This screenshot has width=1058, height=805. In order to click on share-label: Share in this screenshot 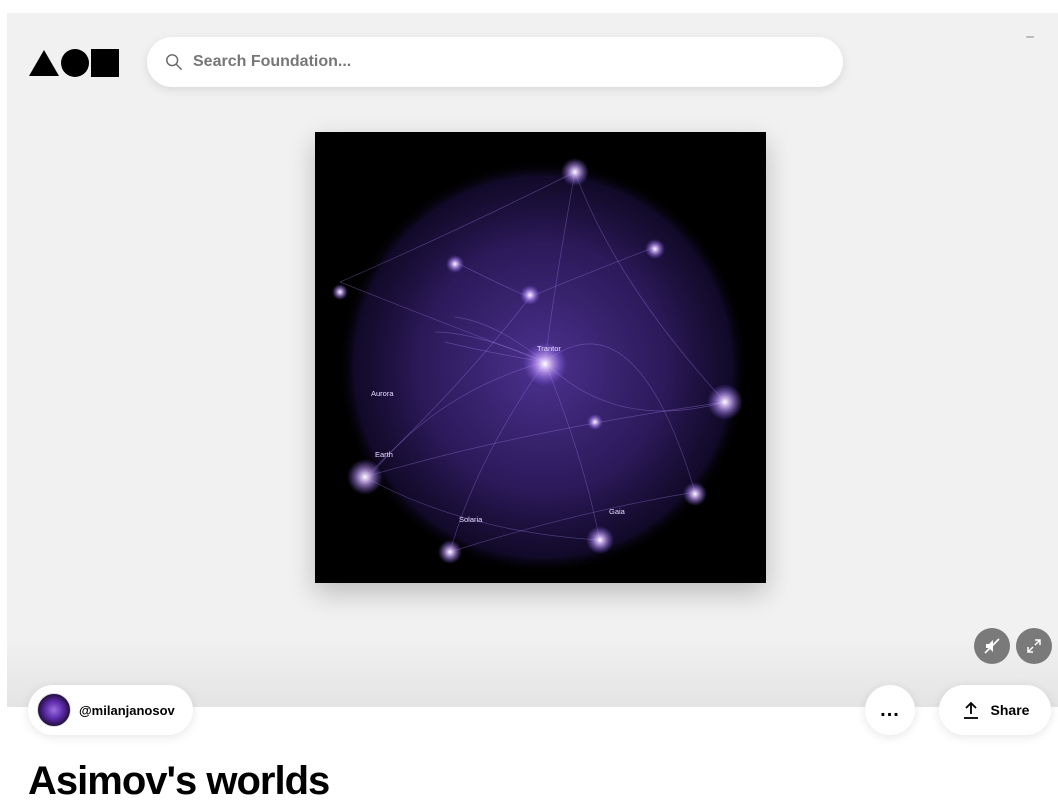, I will do `click(1010, 710)`.